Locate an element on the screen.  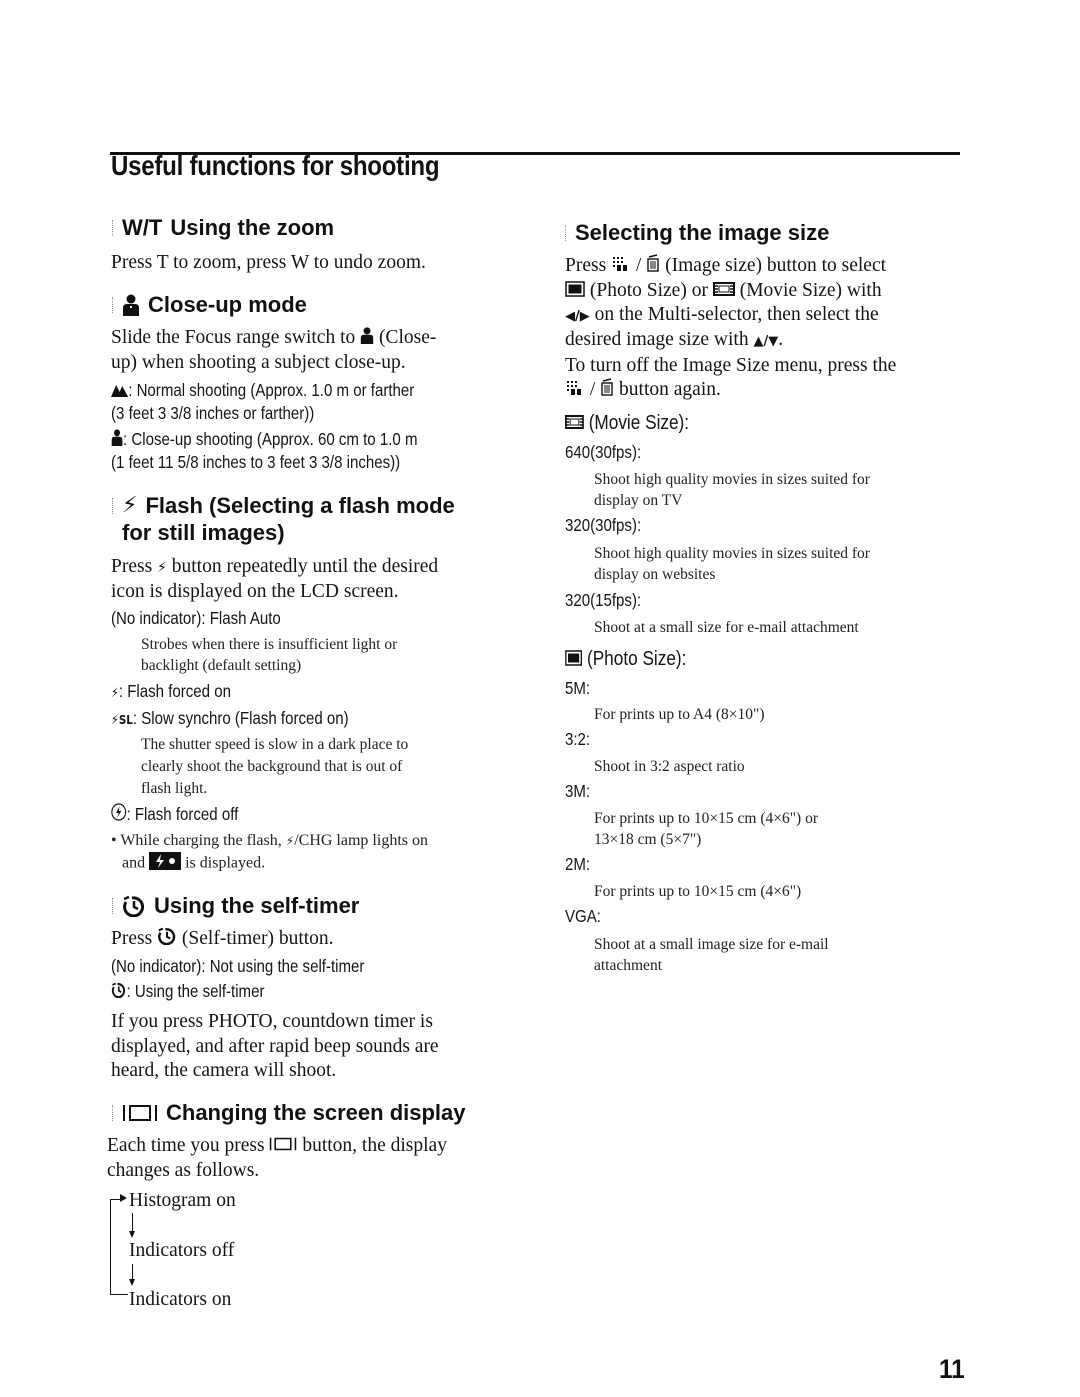
closeup-body-line2: up) when shooting a subject close-up. is located at coordinates (258, 362).